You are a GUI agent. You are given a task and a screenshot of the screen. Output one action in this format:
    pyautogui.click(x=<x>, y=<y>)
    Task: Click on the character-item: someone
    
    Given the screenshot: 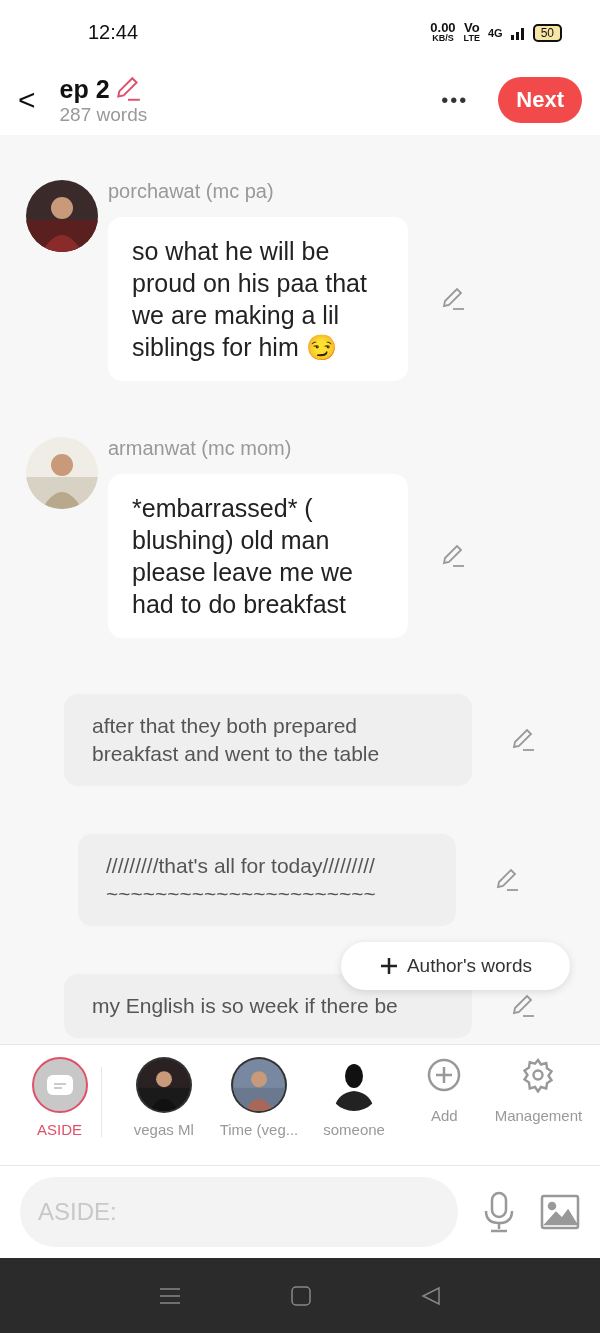 What is the action you would take?
    pyautogui.click(x=354, y=1097)
    